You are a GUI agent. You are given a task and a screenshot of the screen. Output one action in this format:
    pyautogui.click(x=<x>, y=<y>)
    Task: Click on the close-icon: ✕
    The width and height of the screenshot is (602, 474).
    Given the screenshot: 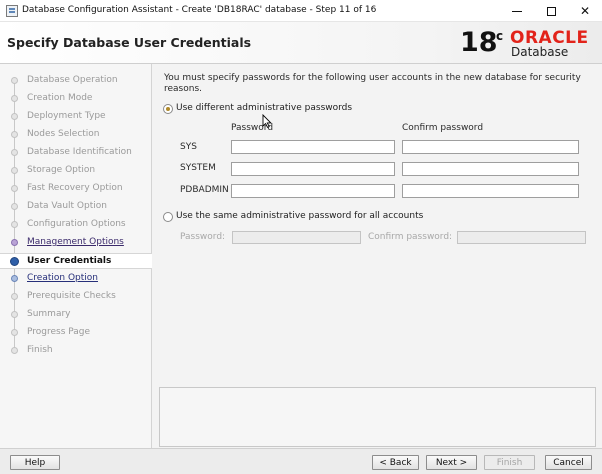 What is the action you would take?
    pyautogui.click(x=585, y=11)
    